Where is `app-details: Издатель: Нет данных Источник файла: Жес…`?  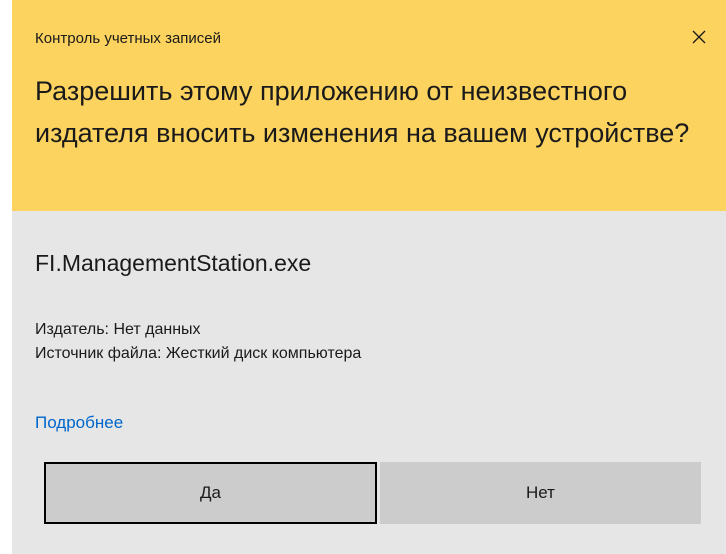
app-details: Издатель: Нет данных Источник файла: Жес… is located at coordinates (198, 342).